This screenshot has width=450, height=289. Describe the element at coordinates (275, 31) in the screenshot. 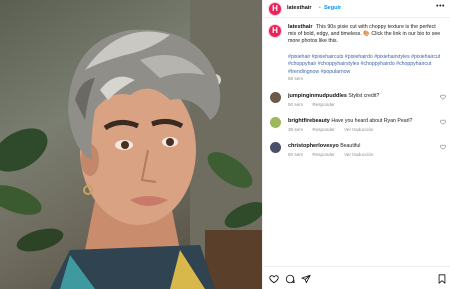

I see `caption-author-avatar: H` at that location.